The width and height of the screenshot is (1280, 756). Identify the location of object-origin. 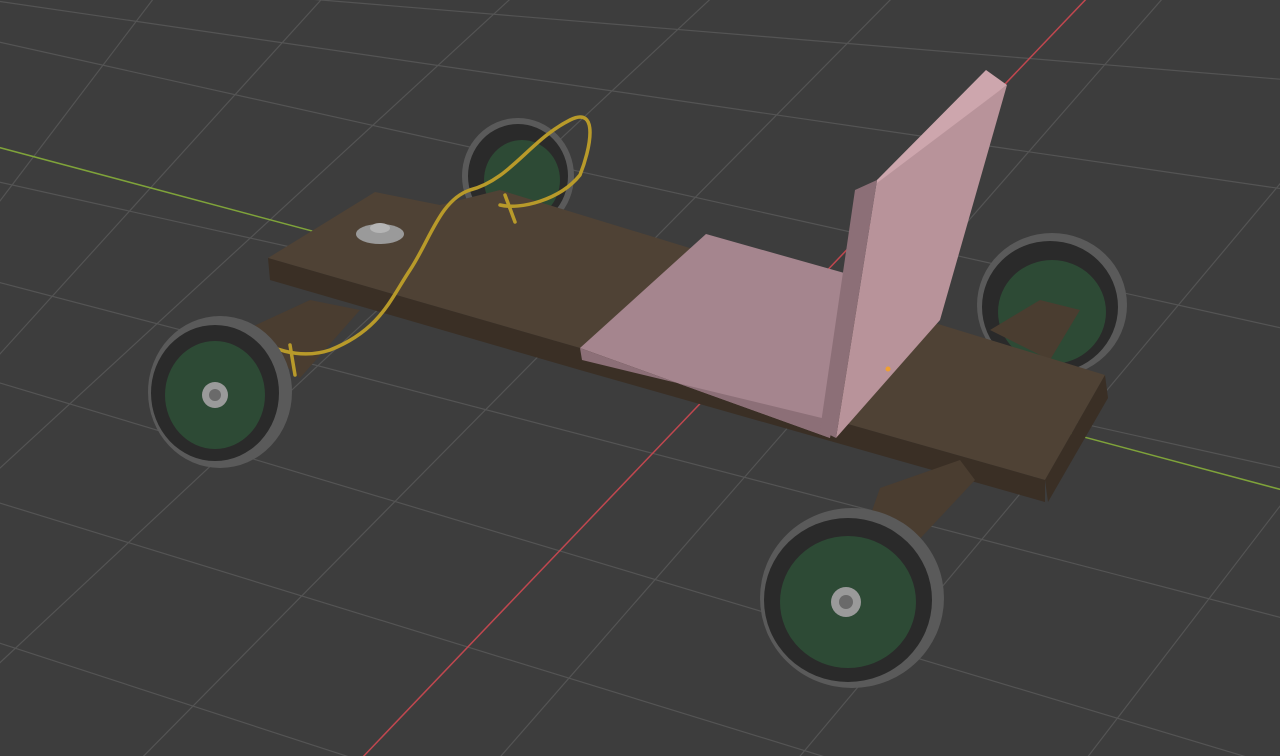
(888, 369).